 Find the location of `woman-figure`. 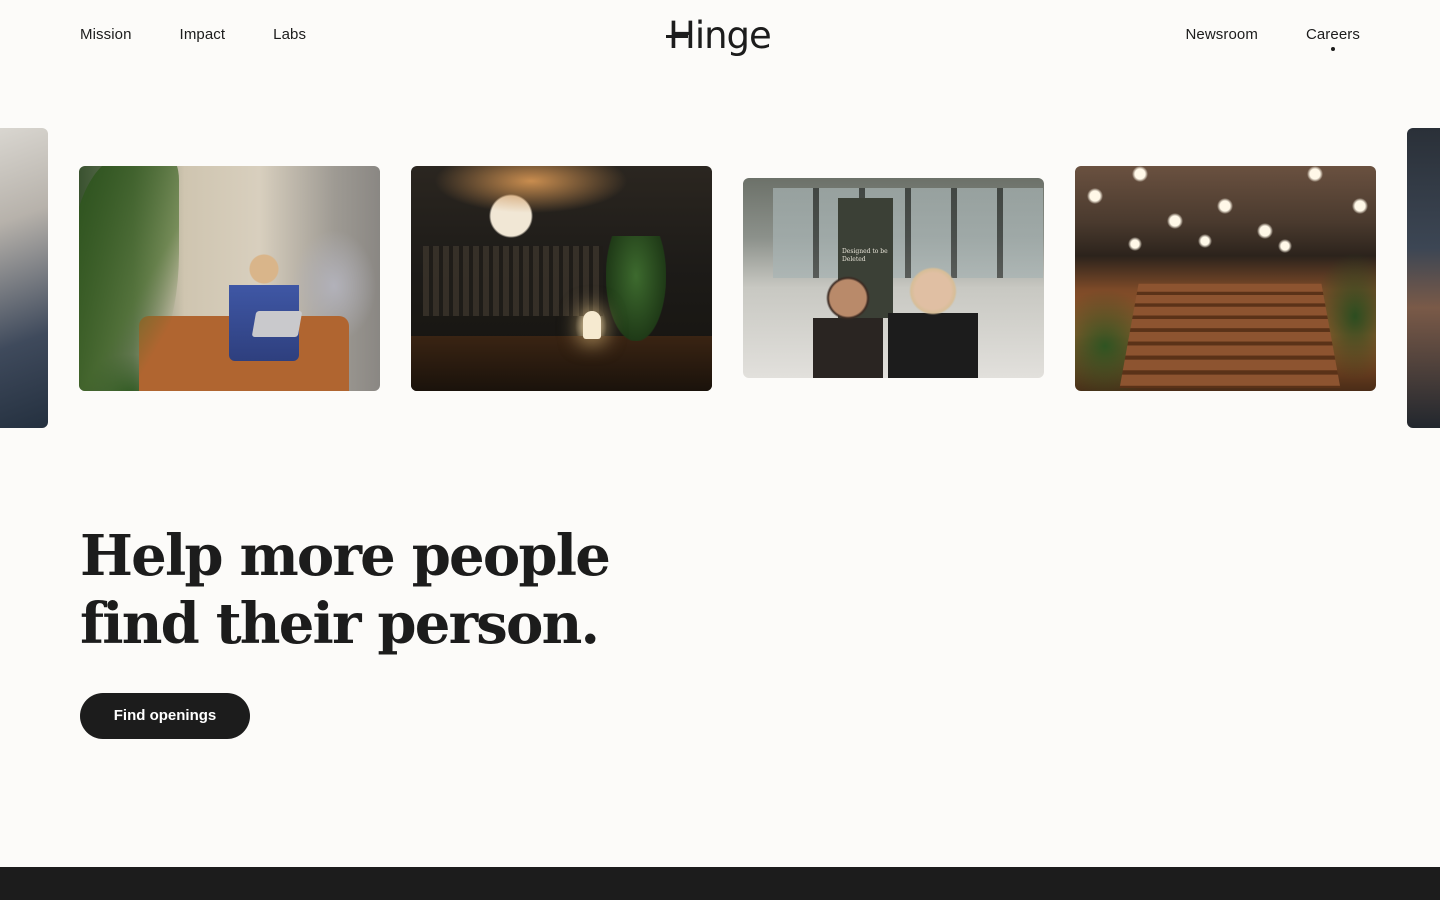

woman-figure is located at coordinates (264, 306).